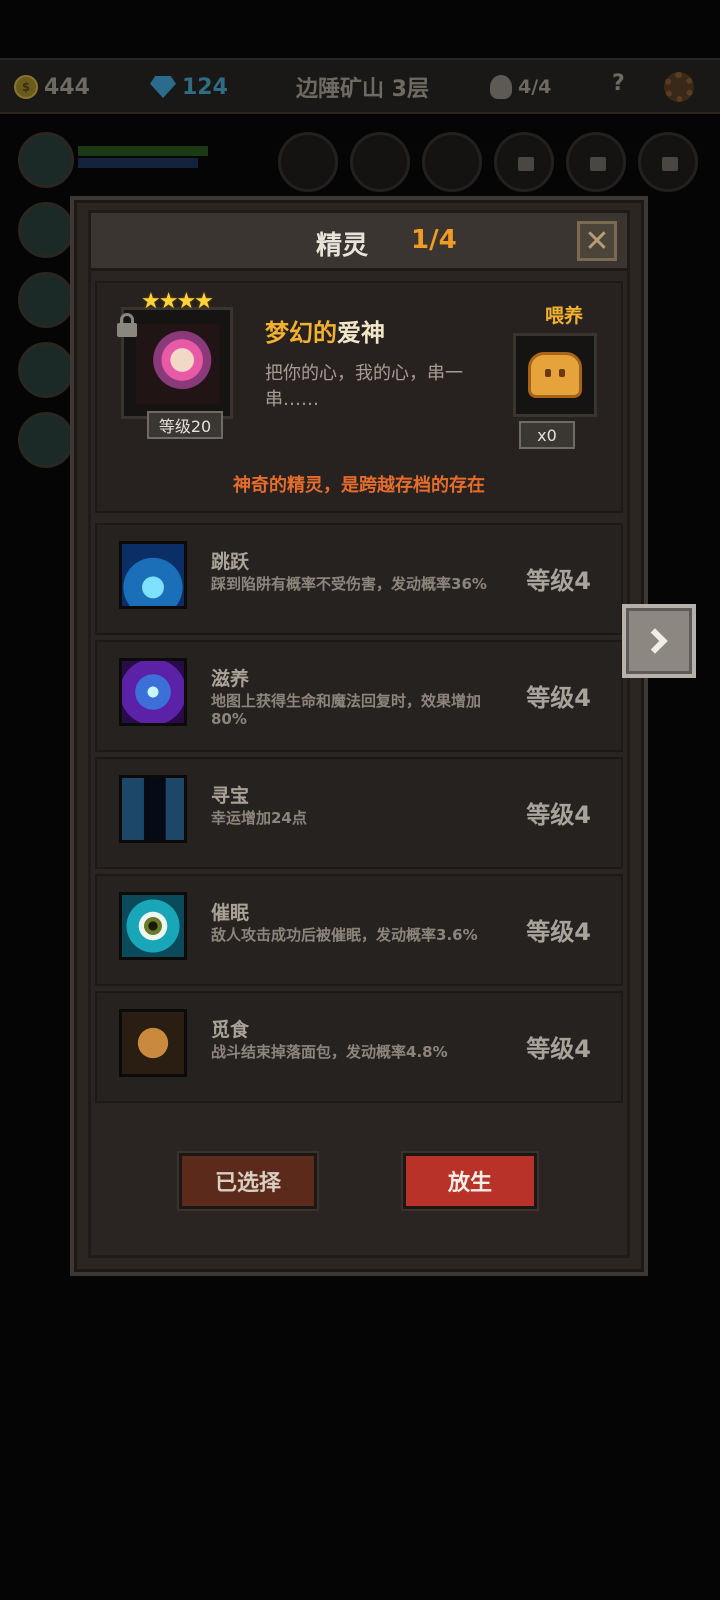 The image size is (720, 1600). I want to click on settings-button, so click(679, 87).